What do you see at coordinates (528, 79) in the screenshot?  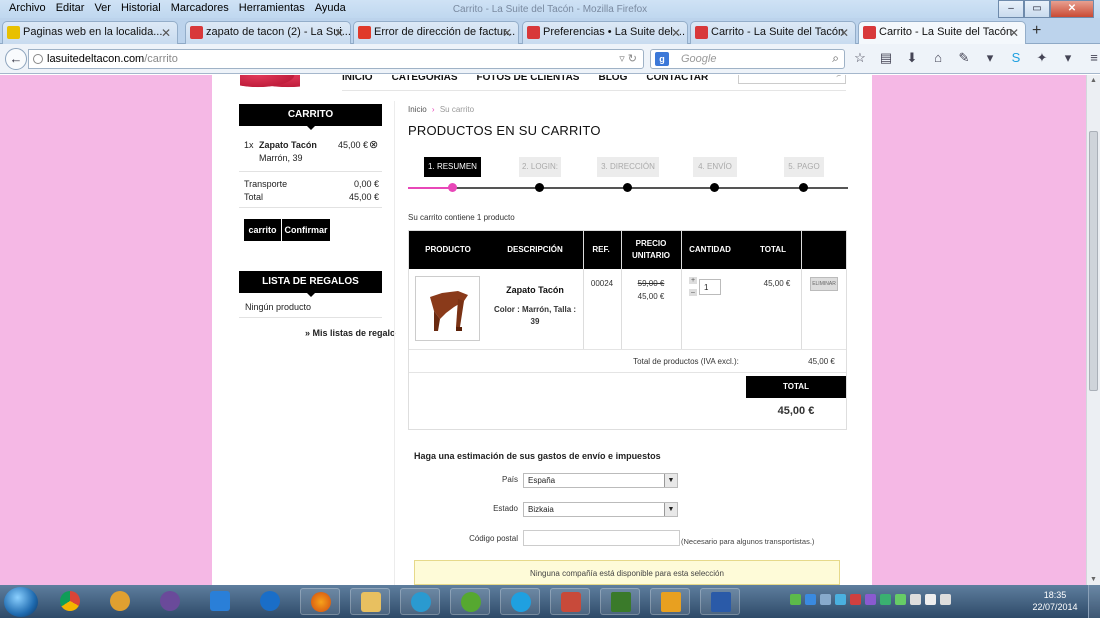 I see `nav-fotos-clientas: FOTOS DE CLIENTAS` at bounding box center [528, 79].